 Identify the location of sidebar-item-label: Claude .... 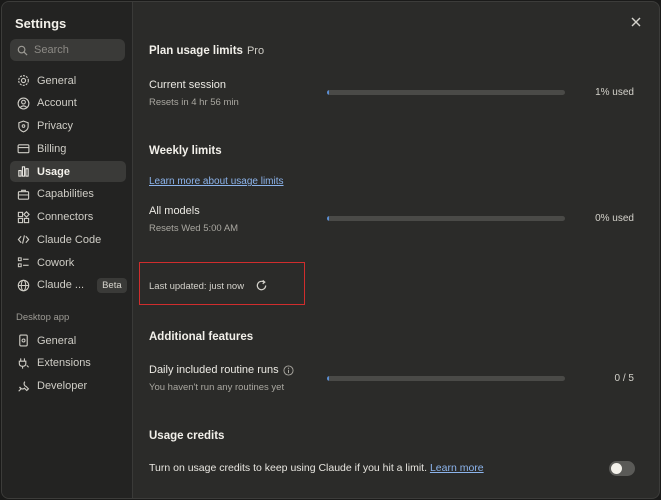
(61, 285).